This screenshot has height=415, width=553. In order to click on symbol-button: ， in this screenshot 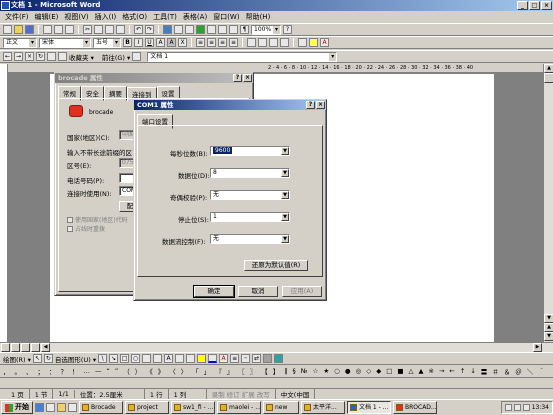, I will do `click(6, 371)`.